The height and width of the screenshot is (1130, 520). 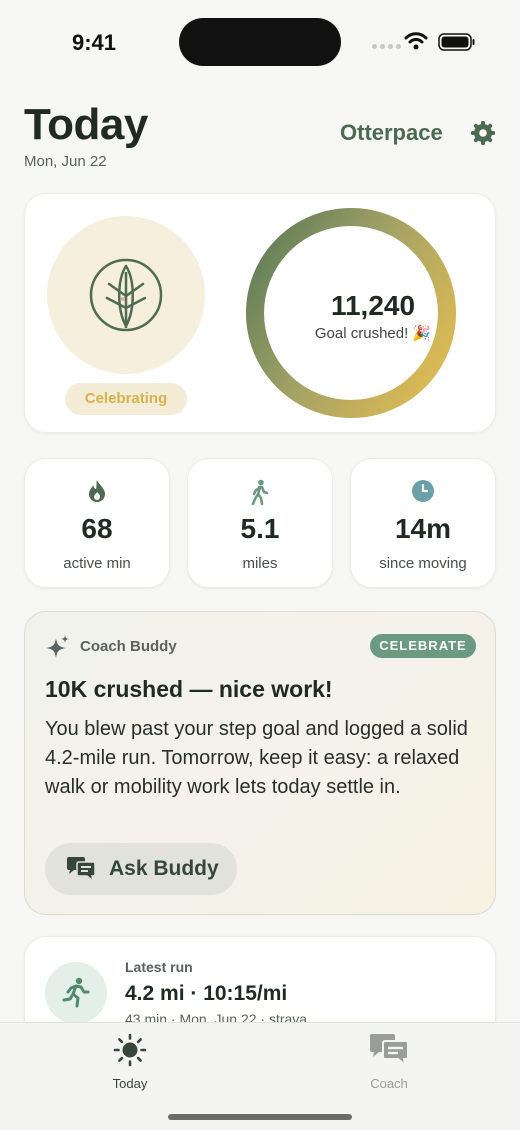 I want to click on stat-card-miles: 5.1 miles, so click(x=260, y=523).